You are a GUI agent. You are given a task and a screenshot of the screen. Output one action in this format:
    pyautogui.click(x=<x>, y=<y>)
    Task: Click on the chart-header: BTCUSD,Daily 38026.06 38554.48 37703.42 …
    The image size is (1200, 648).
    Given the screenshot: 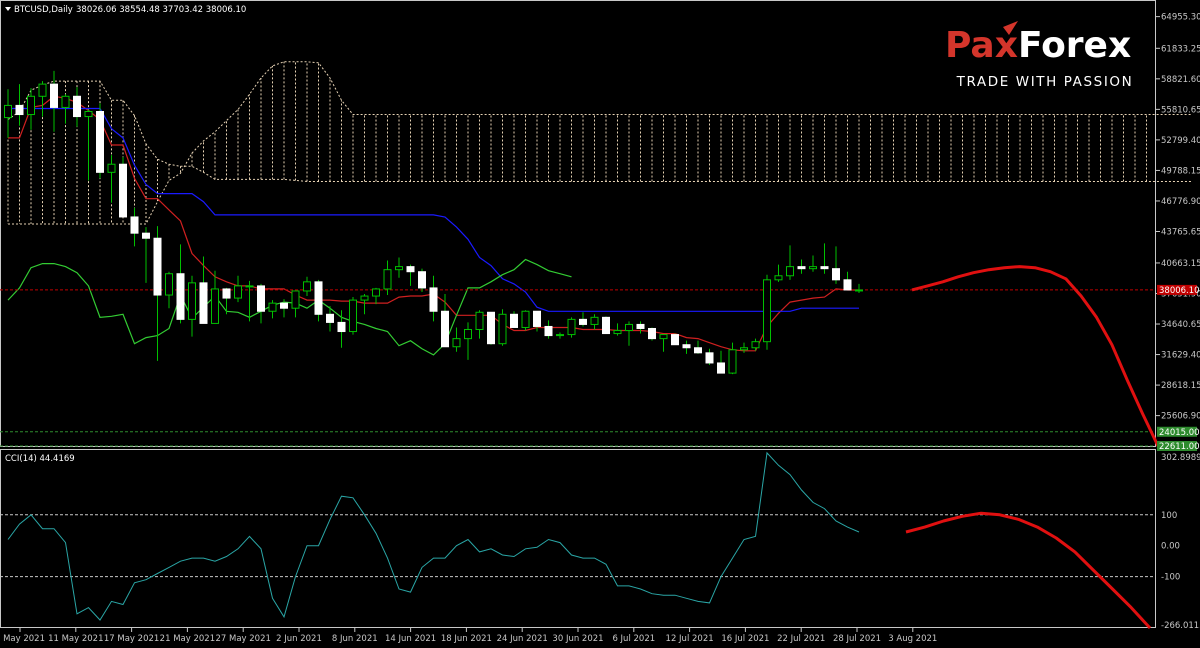 What is the action you would take?
    pyautogui.click(x=125, y=10)
    